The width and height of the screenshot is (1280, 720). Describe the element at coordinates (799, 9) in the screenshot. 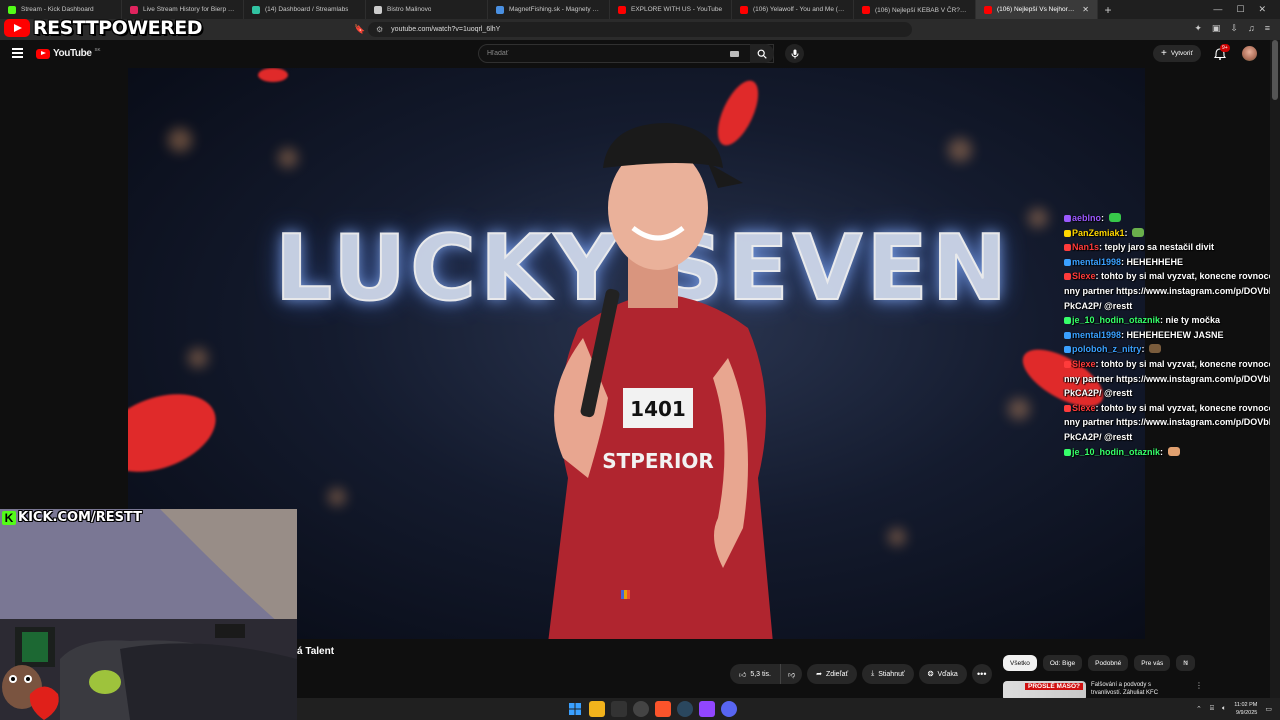

I see `tab-title: (106) Yelawolf - You and Me (Officia` at that location.